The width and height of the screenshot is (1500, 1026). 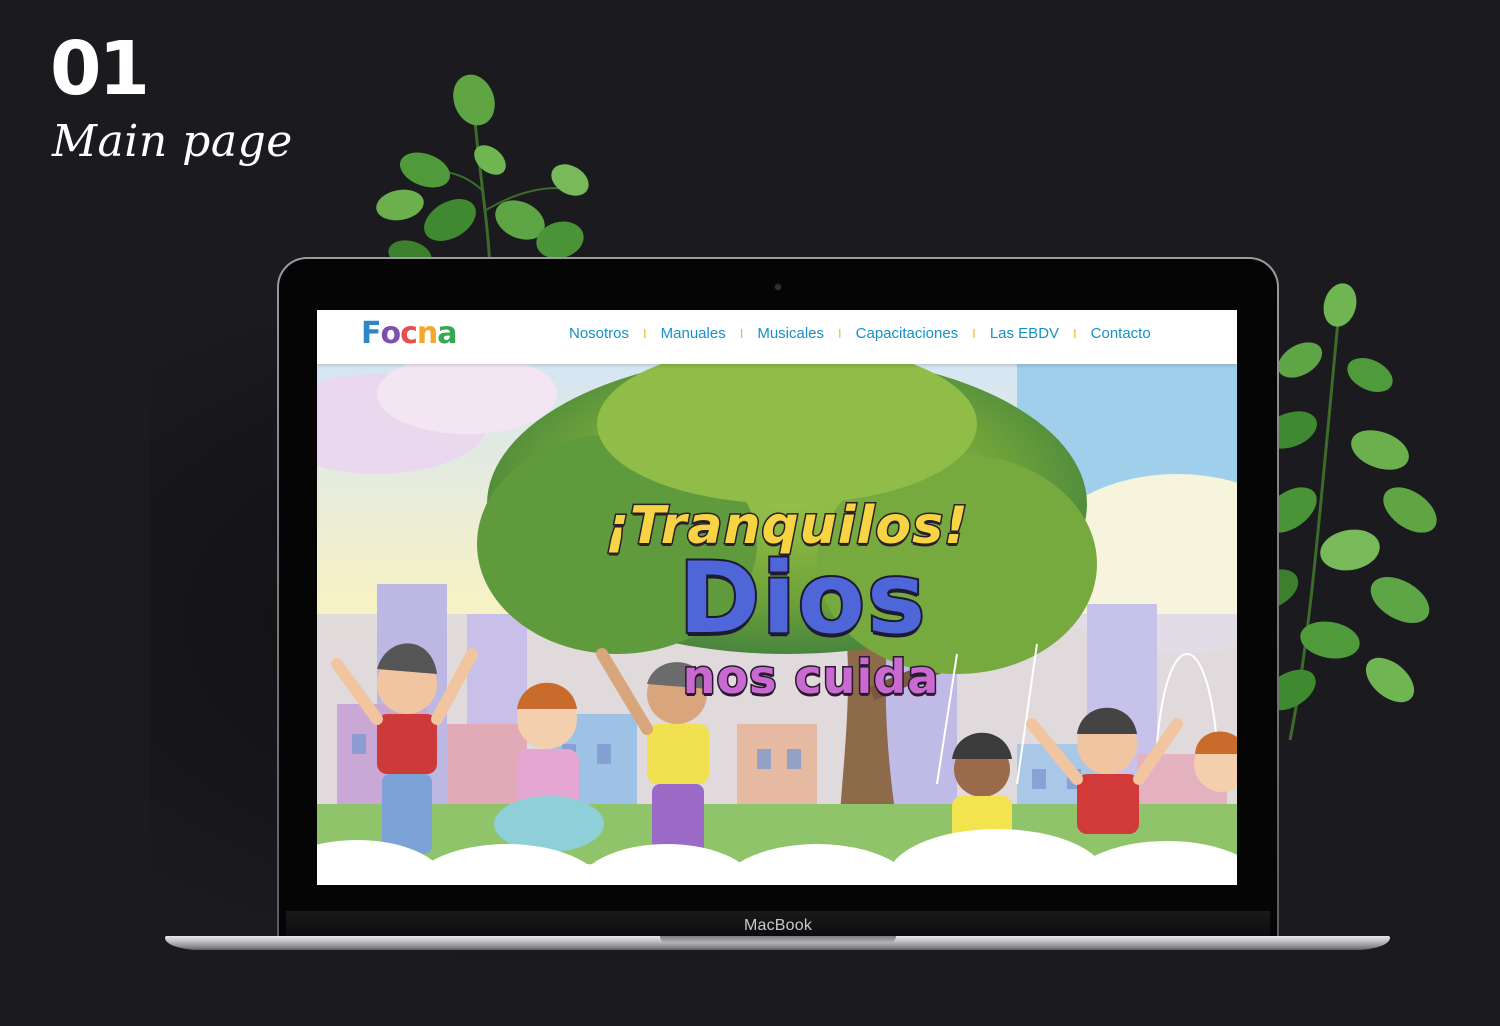 What do you see at coordinates (907, 333) in the screenshot?
I see `nav-item-capacitaciones: Capacitaciones` at bounding box center [907, 333].